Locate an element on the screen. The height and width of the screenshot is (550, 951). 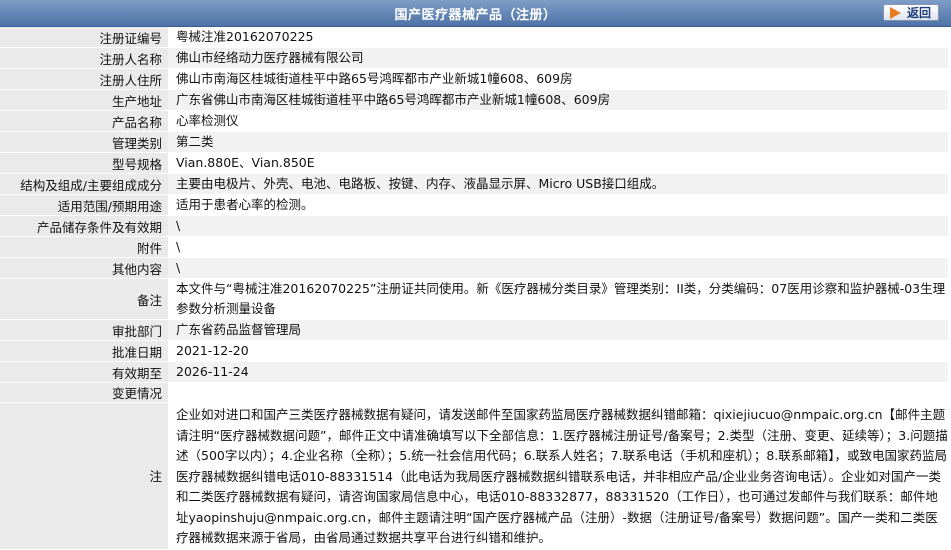
row-label: 注册人住所 is located at coordinates (84, 79).